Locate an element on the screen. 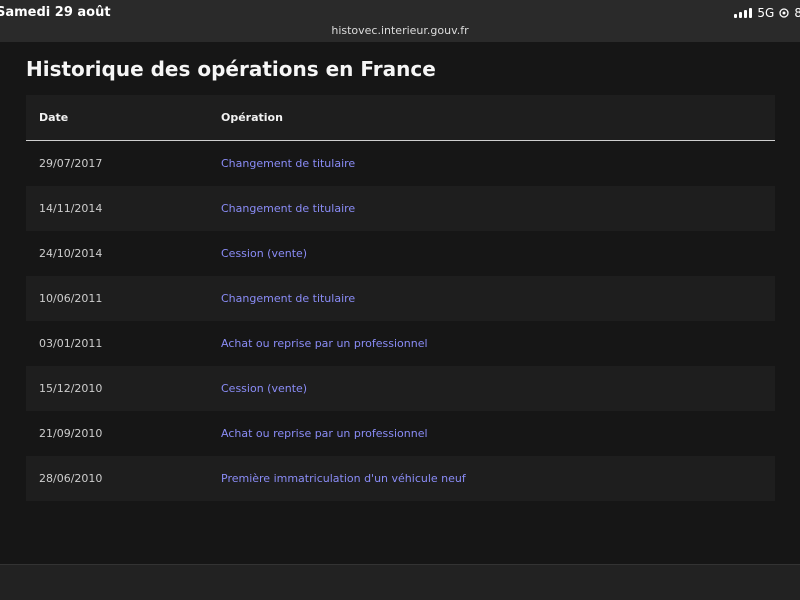 This screenshot has height=600, width=800. column-header-operation: Opération is located at coordinates (252, 117).